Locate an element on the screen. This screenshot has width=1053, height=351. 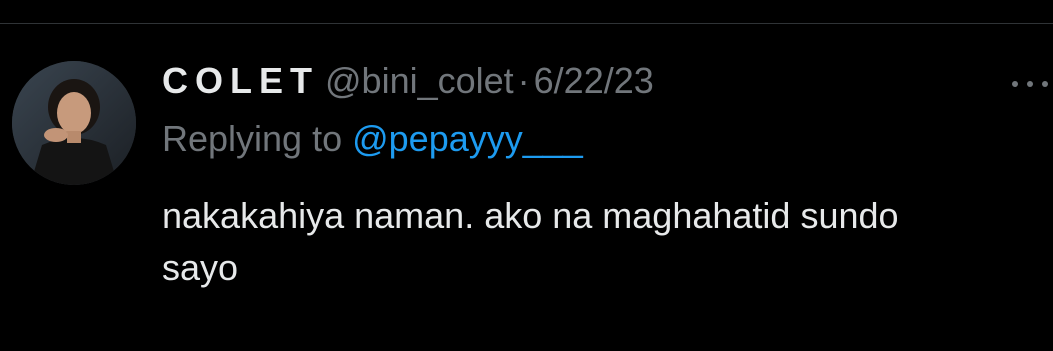
timestamp: 6/22/23 is located at coordinates (594, 81).